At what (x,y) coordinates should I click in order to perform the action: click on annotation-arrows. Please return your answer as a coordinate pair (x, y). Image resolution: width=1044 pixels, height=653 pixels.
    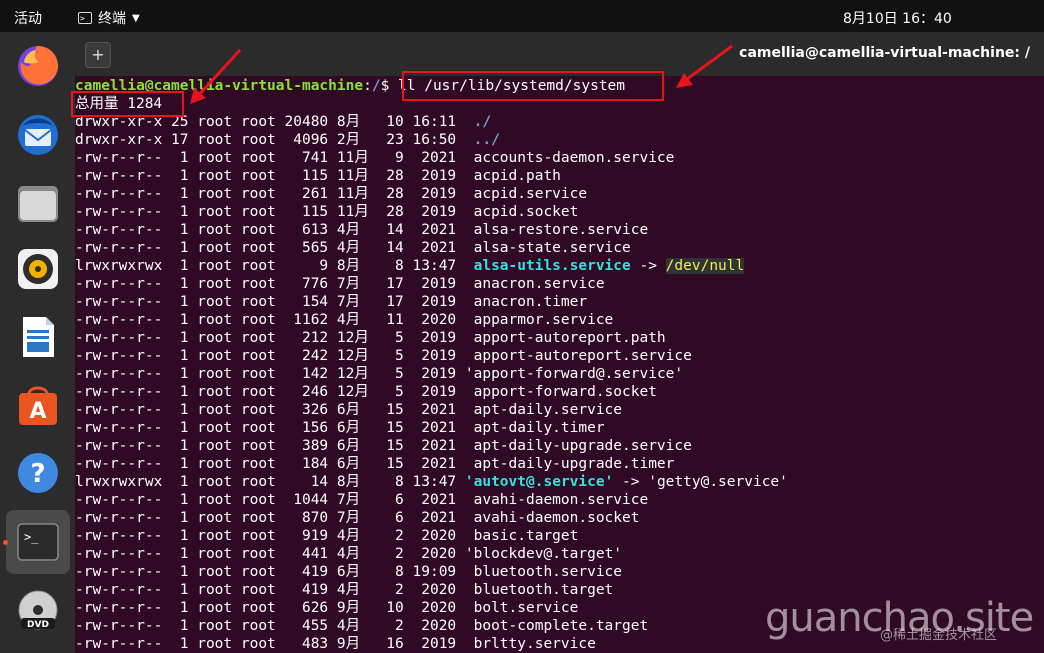
    Looking at the image, I should click on (461, 74).